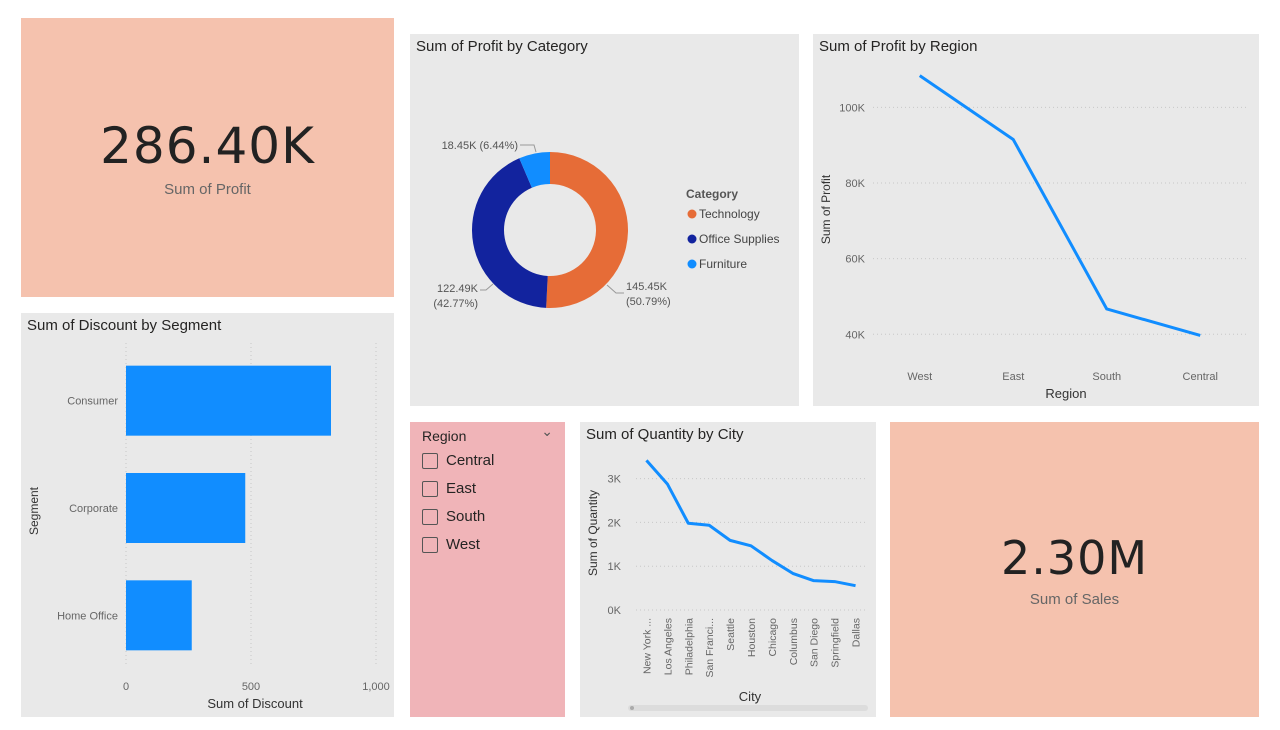 This screenshot has width=1280, height=730. What do you see at coordinates (836, 643) in the screenshot?
I see `x-tick-label: Springfield` at bounding box center [836, 643].